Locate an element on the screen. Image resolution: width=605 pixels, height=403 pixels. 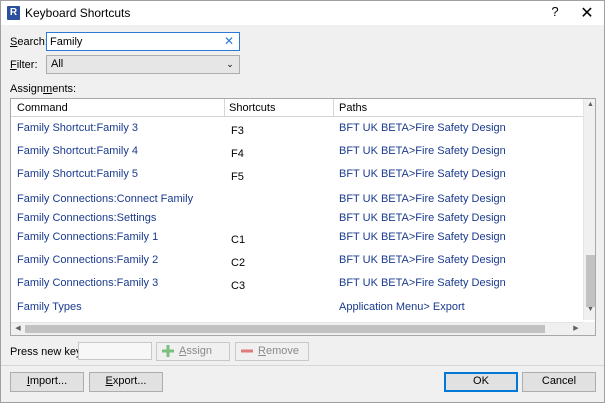
search-field: ✕ is located at coordinates (143, 41).